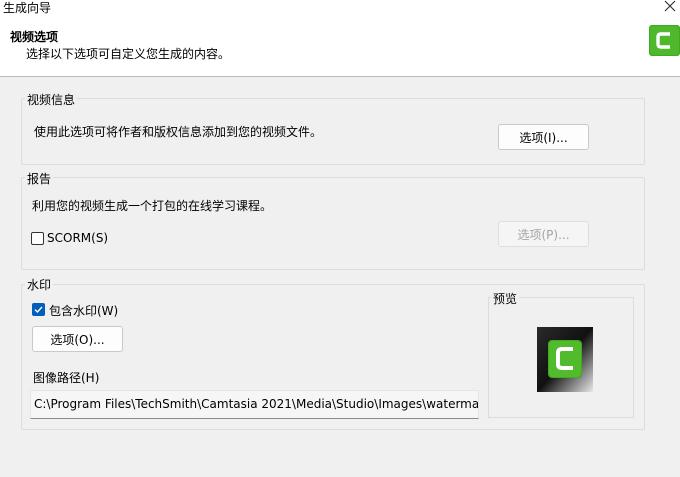 The image size is (680, 477). I want to click on camtasia-logo-icon, so click(664, 40).